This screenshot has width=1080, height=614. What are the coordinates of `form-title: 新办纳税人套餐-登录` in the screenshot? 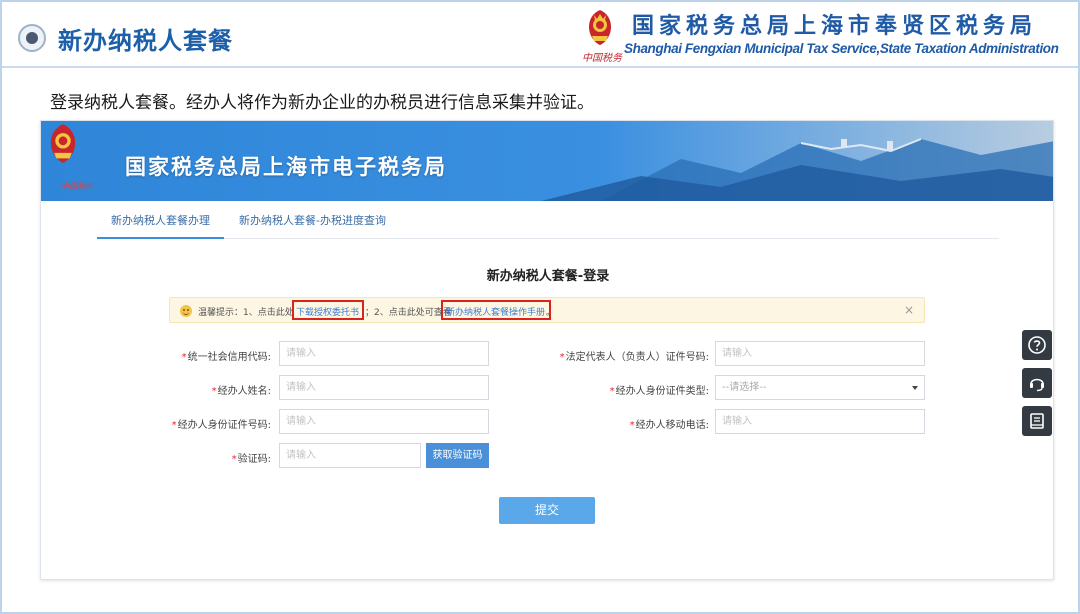 It's located at (548, 276).